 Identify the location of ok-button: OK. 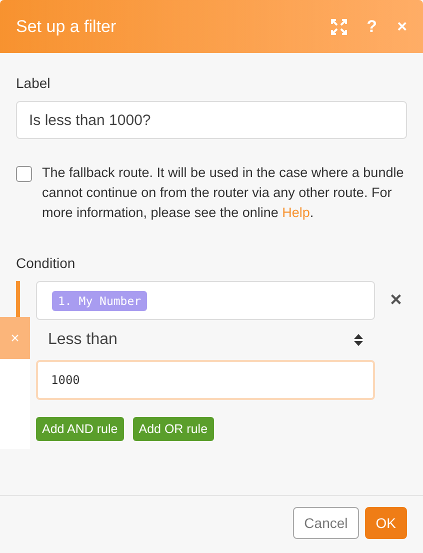
(385, 522).